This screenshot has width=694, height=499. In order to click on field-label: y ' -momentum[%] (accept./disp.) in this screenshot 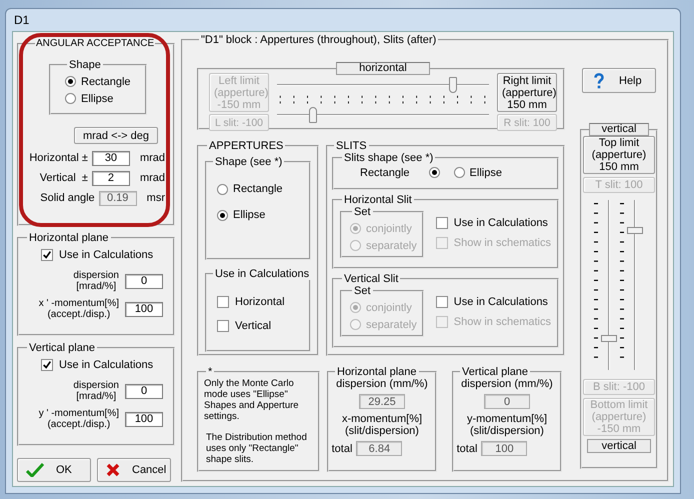, I will do `click(78, 419)`.